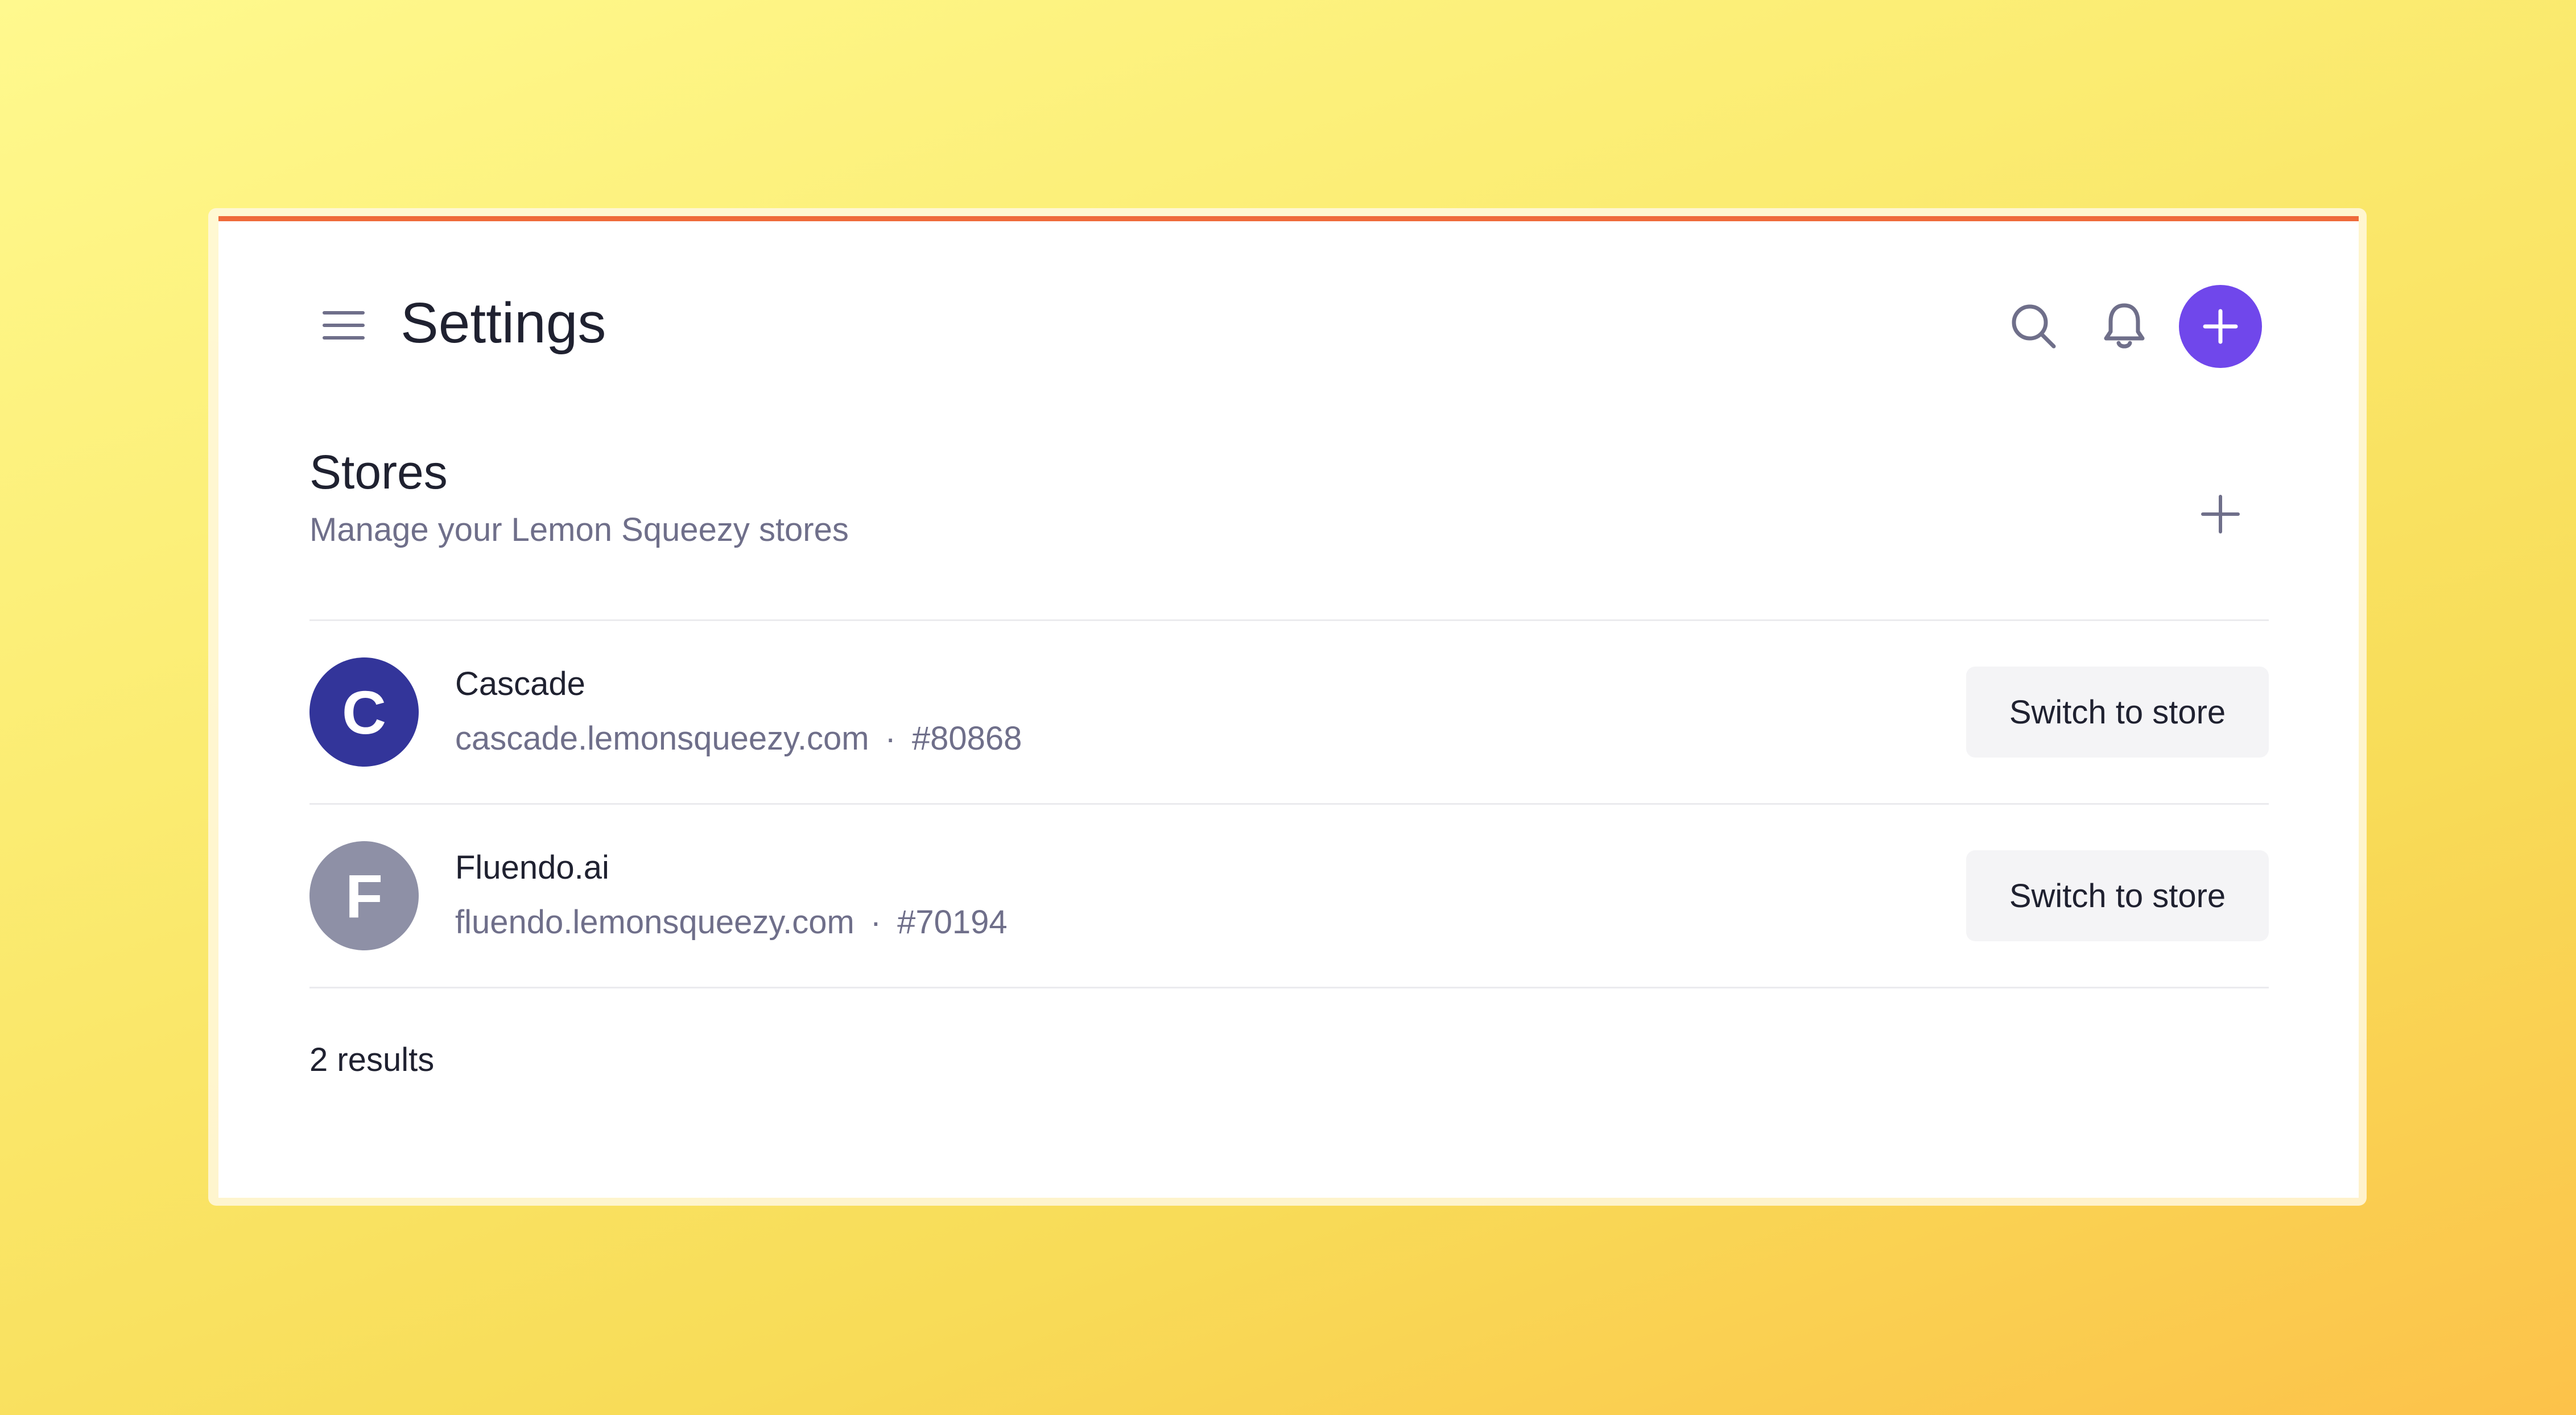  I want to click on results-count: 2 results, so click(372, 1059).